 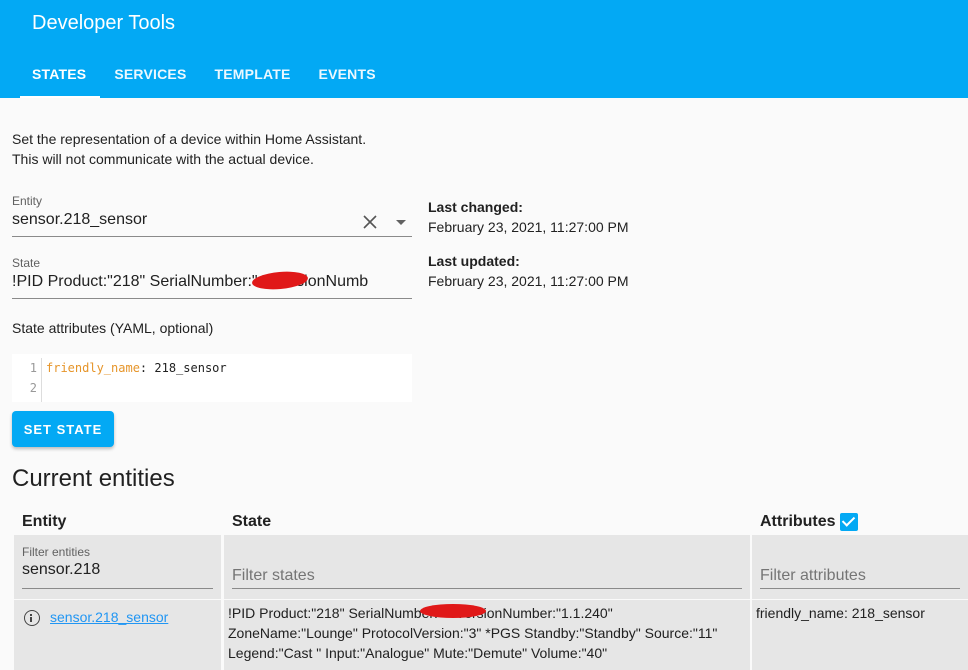 What do you see at coordinates (848, 522) in the screenshot?
I see `attributes-checkbox` at bounding box center [848, 522].